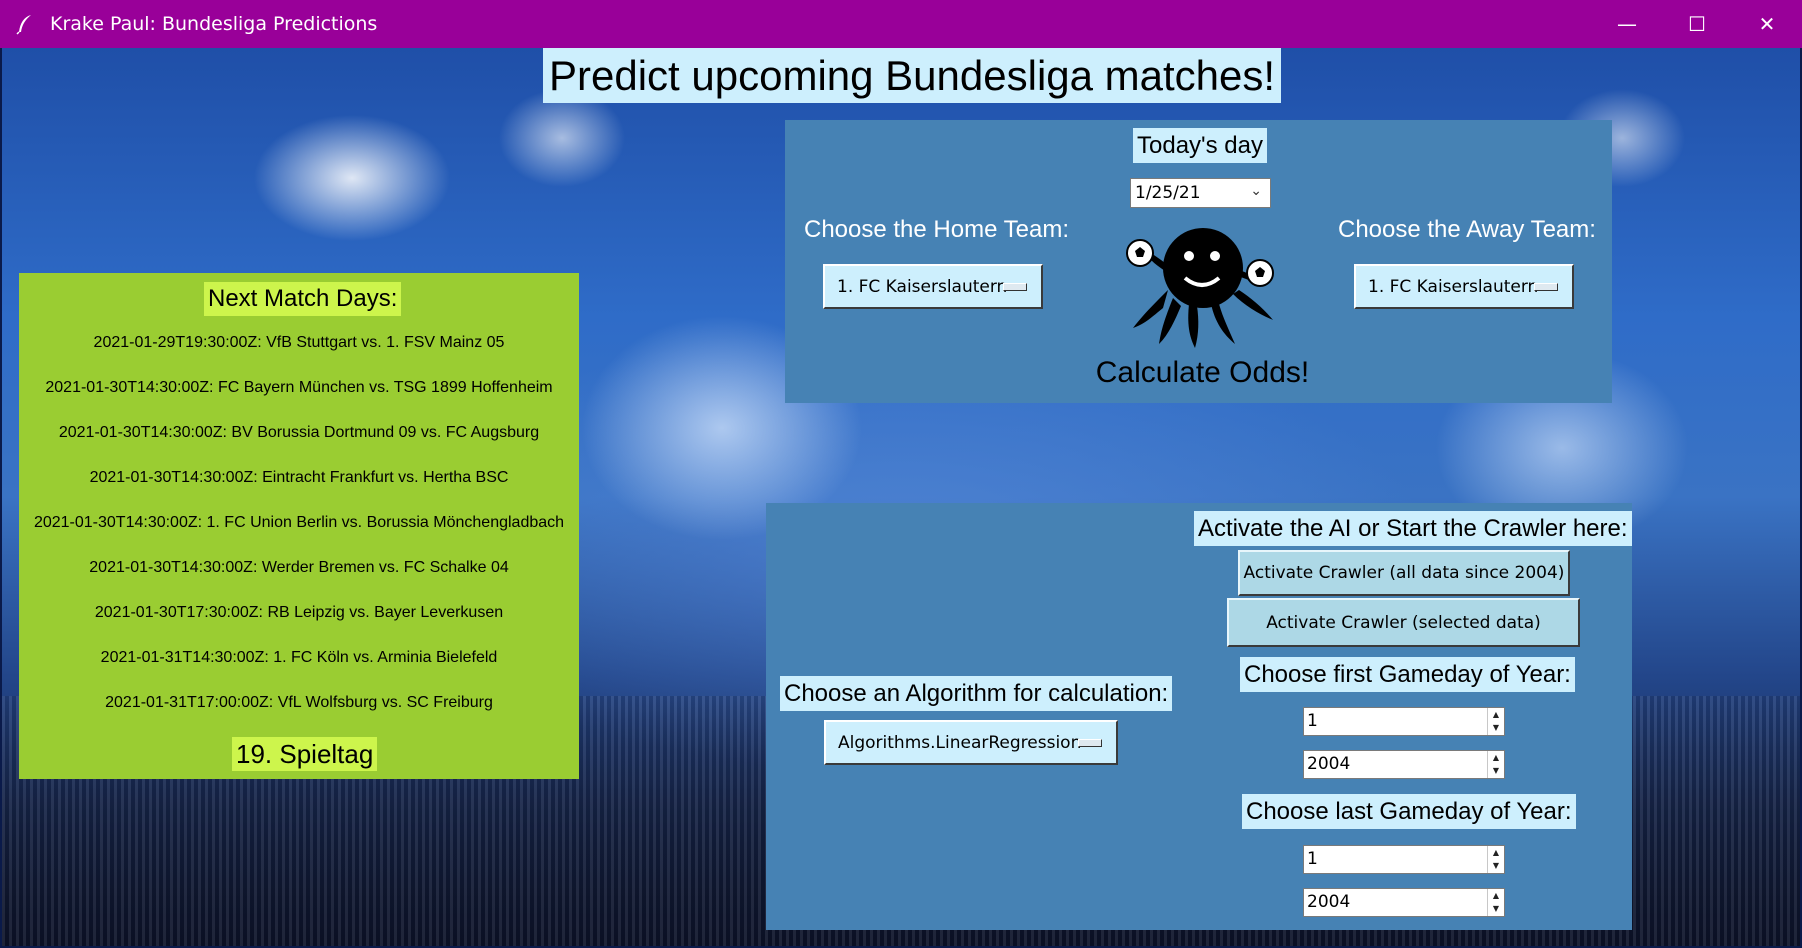  Describe the element at coordinates (976, 693) in the screenshot. I see `algorithm-label: Choose an Algorithm for calculation:` at that location.